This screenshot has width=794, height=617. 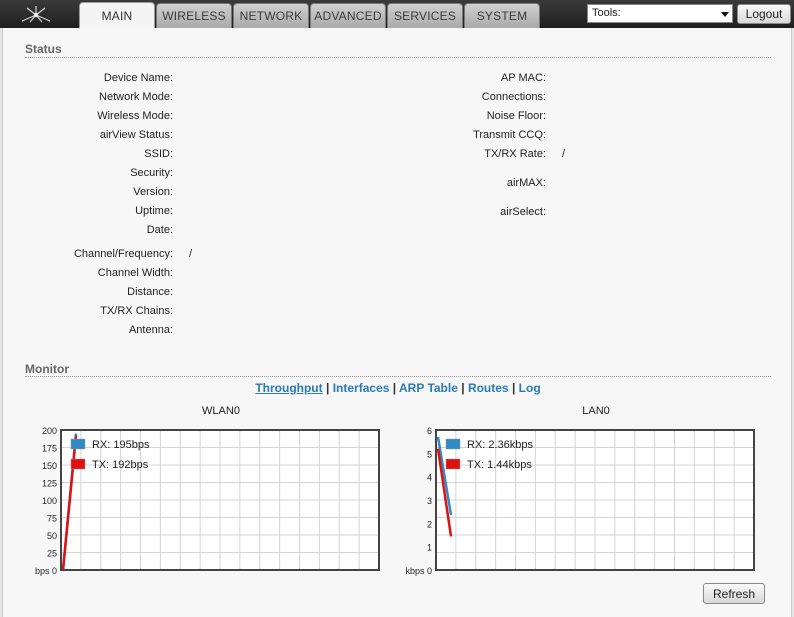 What do you see at coordinates (429, 454) in the screenshot?
I see `y-tick-label: 5` at bounding box center [429, 454].